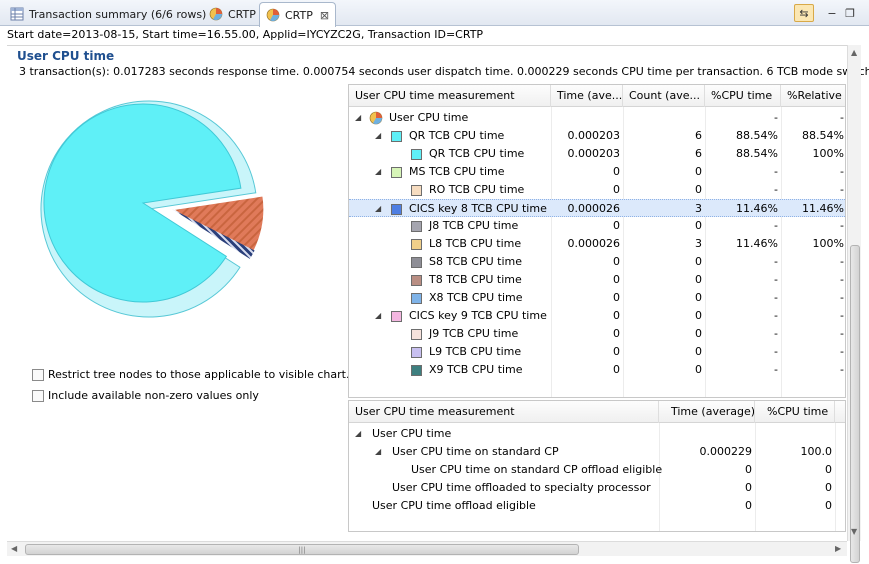  What do you see at coordinates (597, 316) in the screenshot?
I see `table-row: ◢ CICS key 9 TCB CPU time 0 0 - -` at bounding box center [597, 316].